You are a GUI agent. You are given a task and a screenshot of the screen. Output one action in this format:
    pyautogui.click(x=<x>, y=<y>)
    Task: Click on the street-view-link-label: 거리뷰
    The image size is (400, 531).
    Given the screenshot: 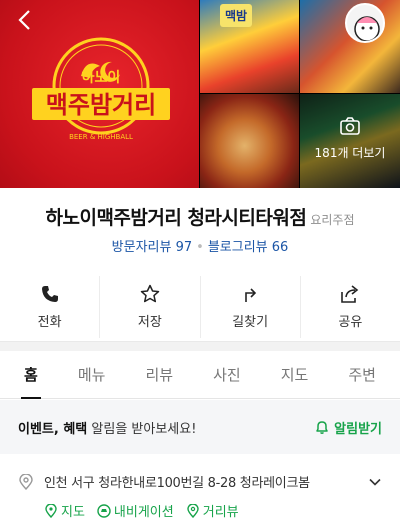 What is the action you would take?
    pyautogui.click(x=220, y=512)
    